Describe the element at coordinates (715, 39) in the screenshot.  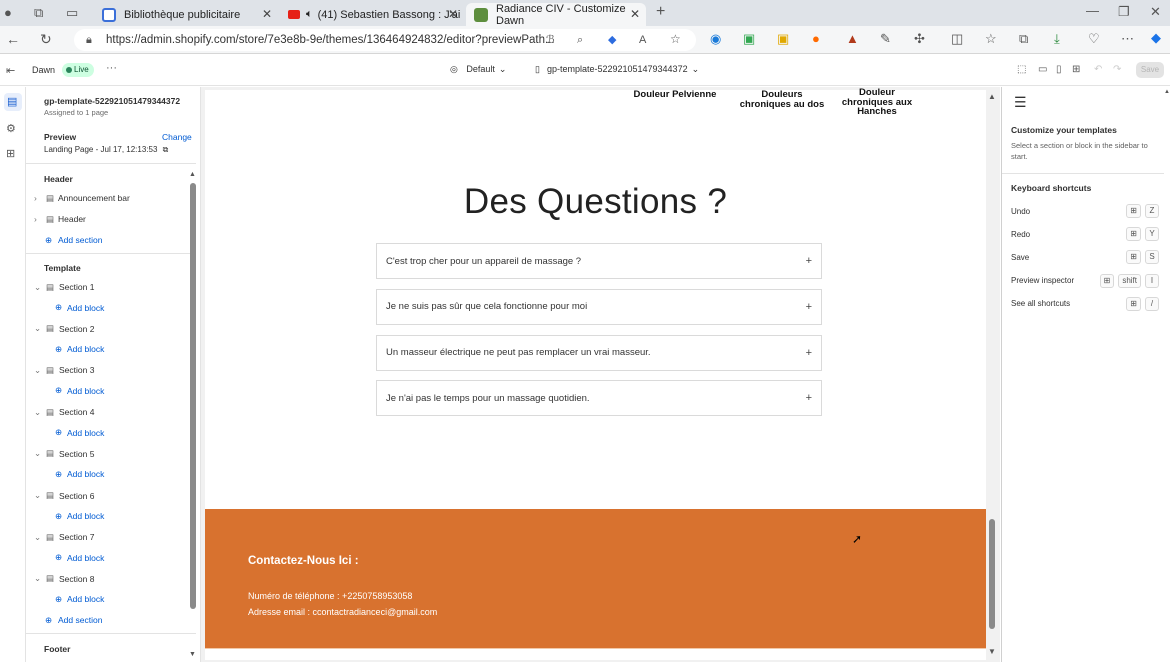
I see `extension-1-icon: ◉` at that location.